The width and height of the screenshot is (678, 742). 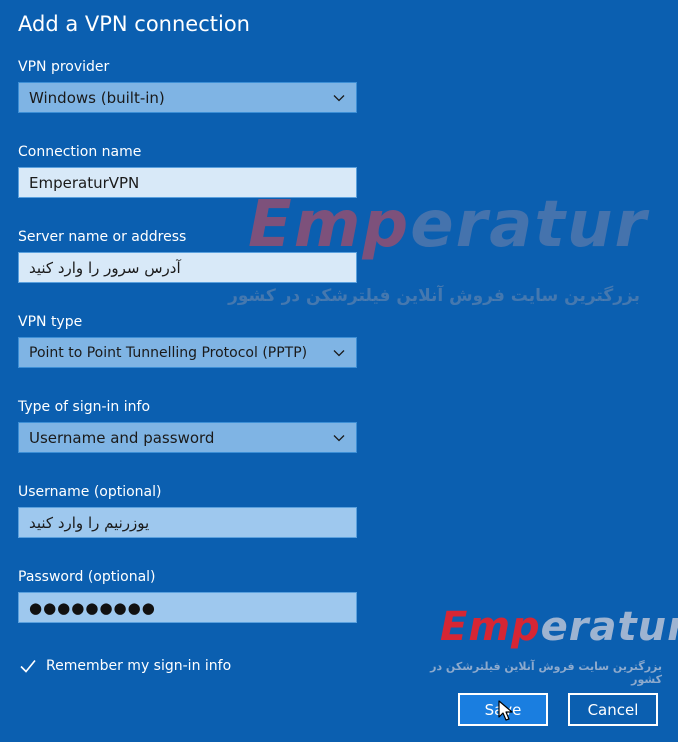 What do you see at coordinates (90, 492) in the screenshot?
I see `username-label: Username (optional)` at bounding box center [90, 492].